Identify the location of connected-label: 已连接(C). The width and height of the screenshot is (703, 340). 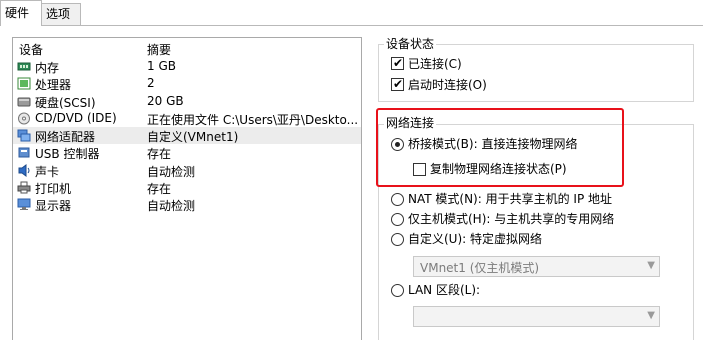
(435, 64).